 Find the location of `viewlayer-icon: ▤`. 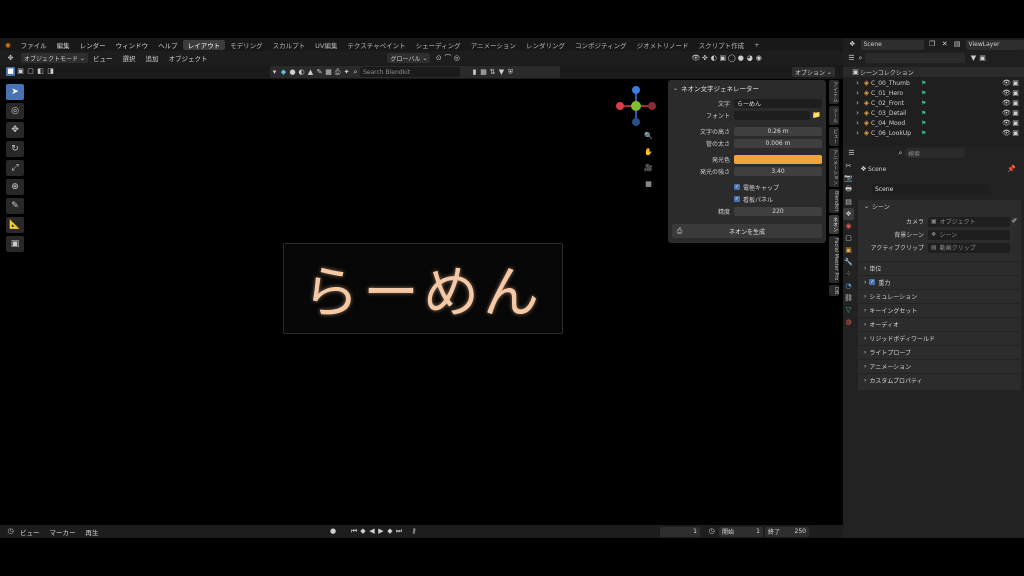

viewlayer-icon: ▤ is located at coordinates (957, 44).